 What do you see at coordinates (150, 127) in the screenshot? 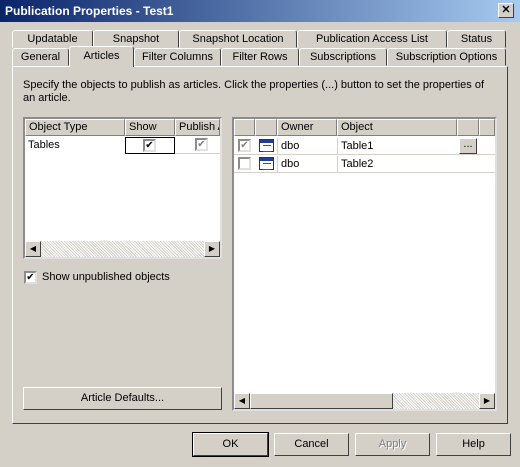
I see `column-header-show: Show` at bounding box center [150, 127].